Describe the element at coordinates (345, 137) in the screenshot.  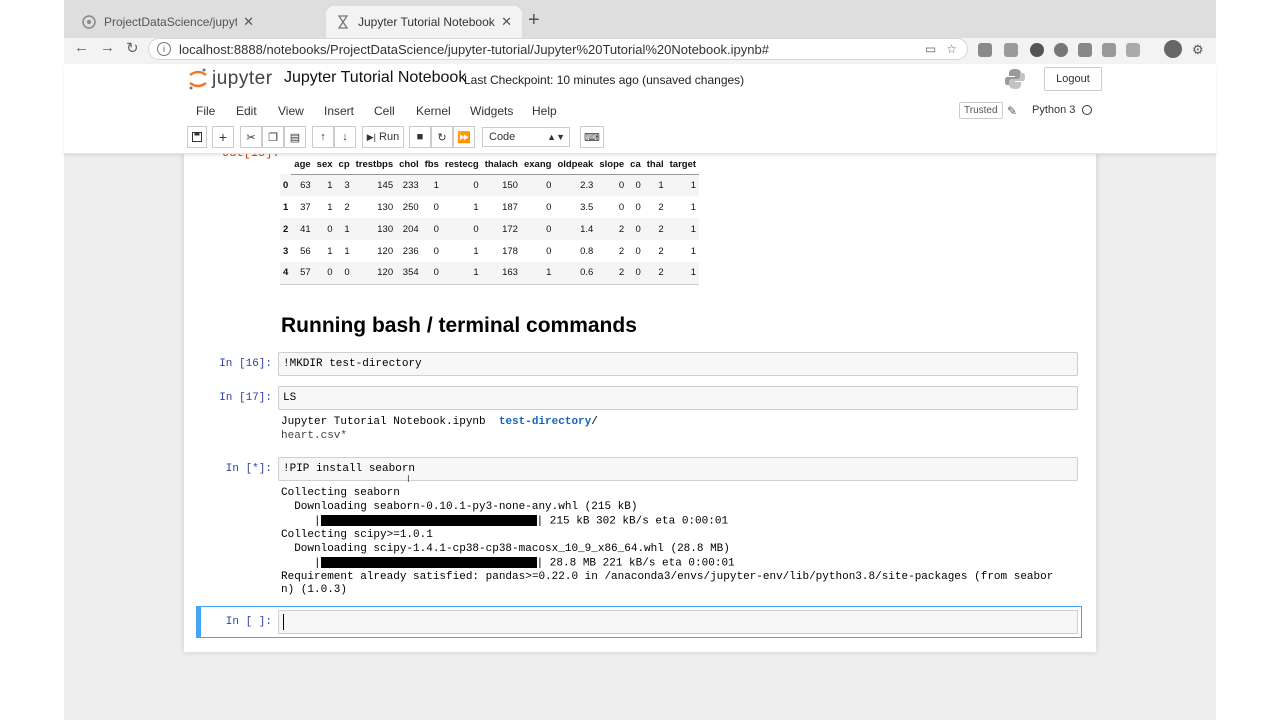
I see `move-down-icon: ↓` at that location.